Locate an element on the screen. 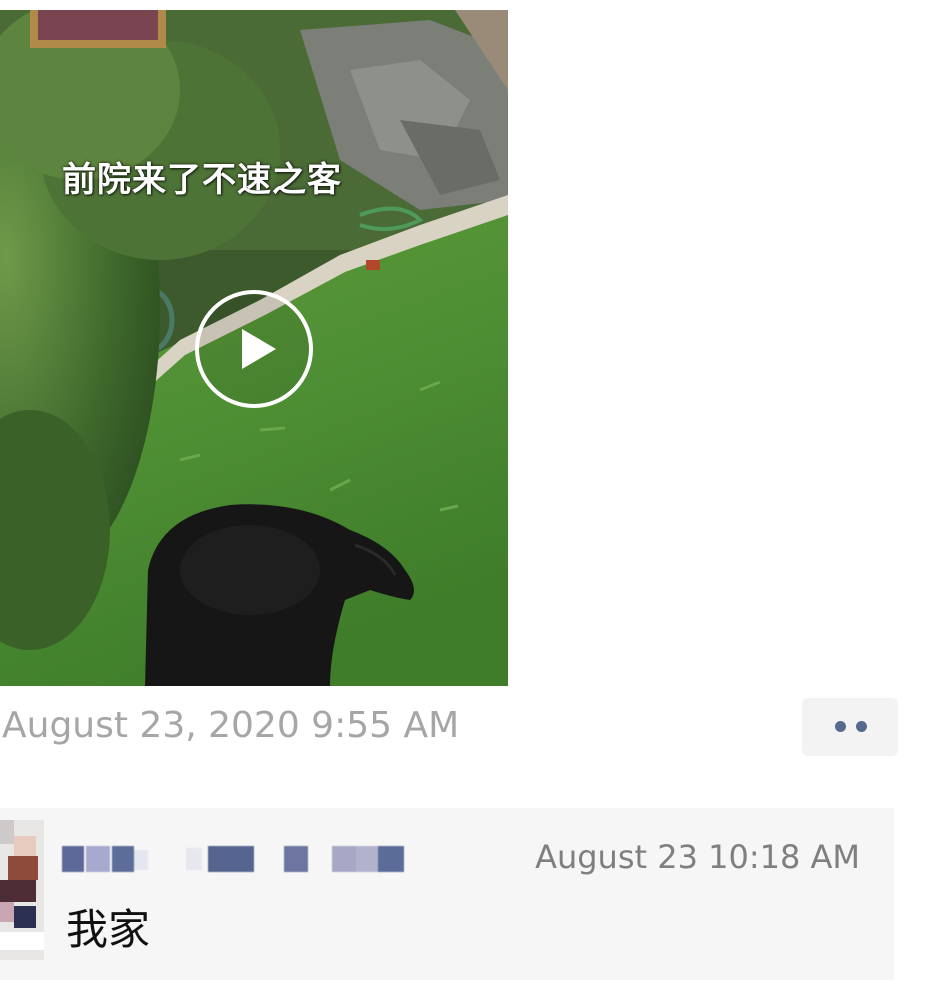 This screenshot has height=984, width=940. play-circle-icon is located at coordinates (254, 349).